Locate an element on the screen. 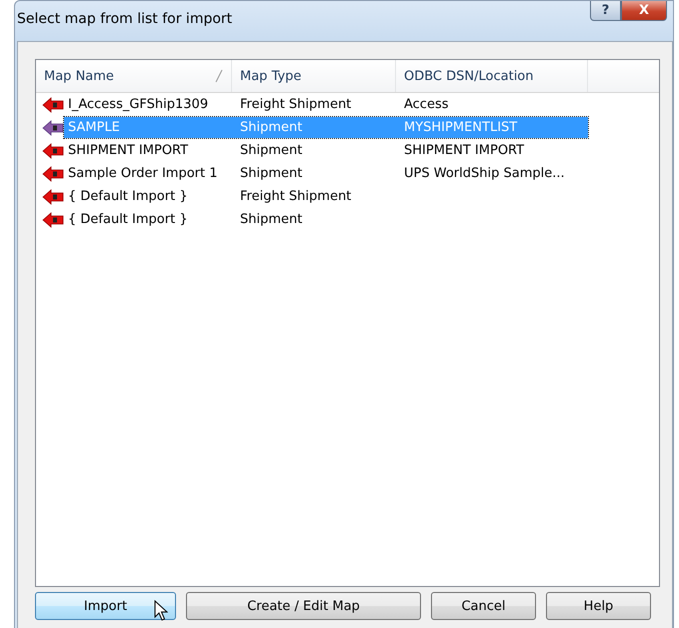 The height and width of the screenshot is (628, 679). dialog-button: Cancel is located at coordinates (483, 606).